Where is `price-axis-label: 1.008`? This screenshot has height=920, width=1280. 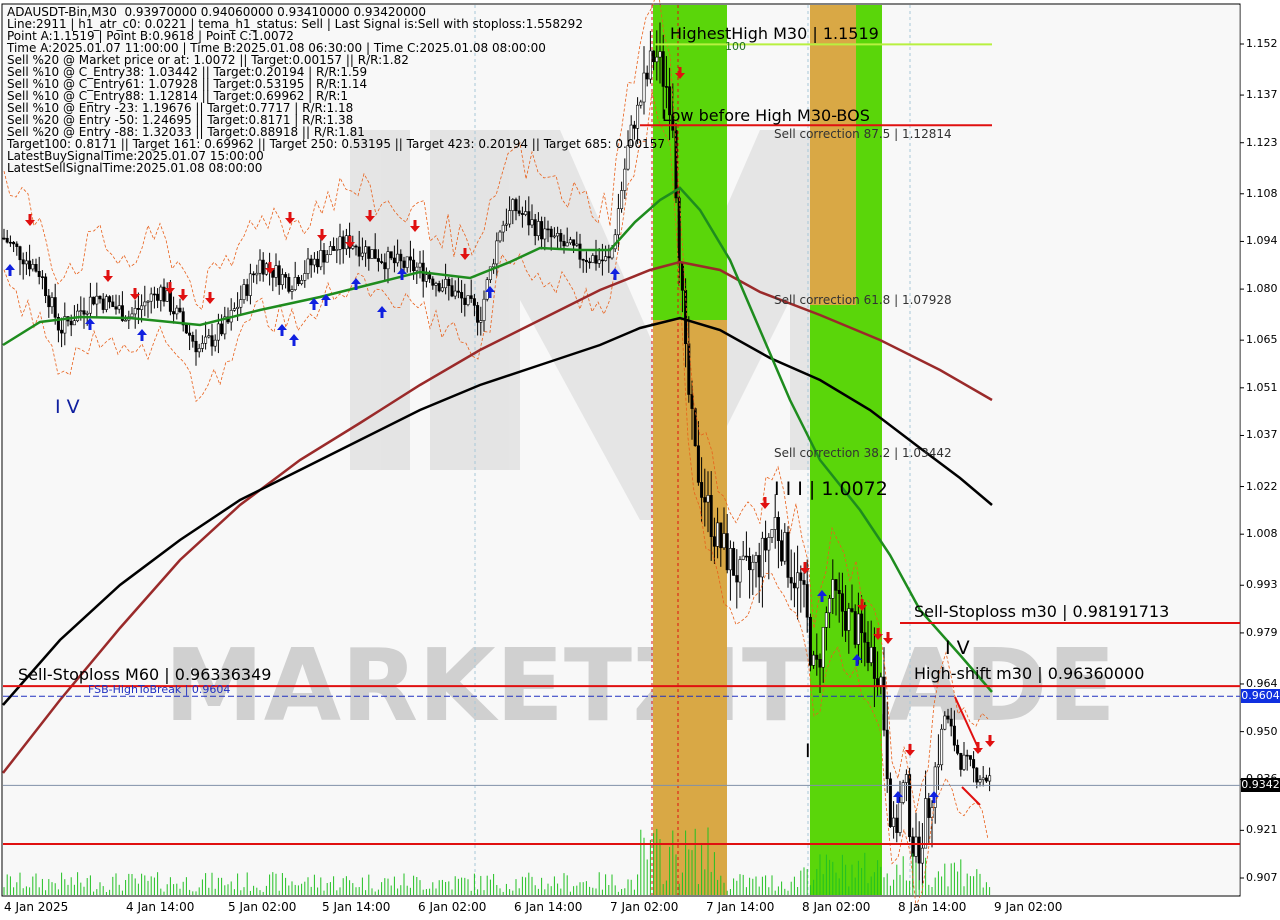
price-axis-label: 1.008 is located at coordinates (1262, 534).